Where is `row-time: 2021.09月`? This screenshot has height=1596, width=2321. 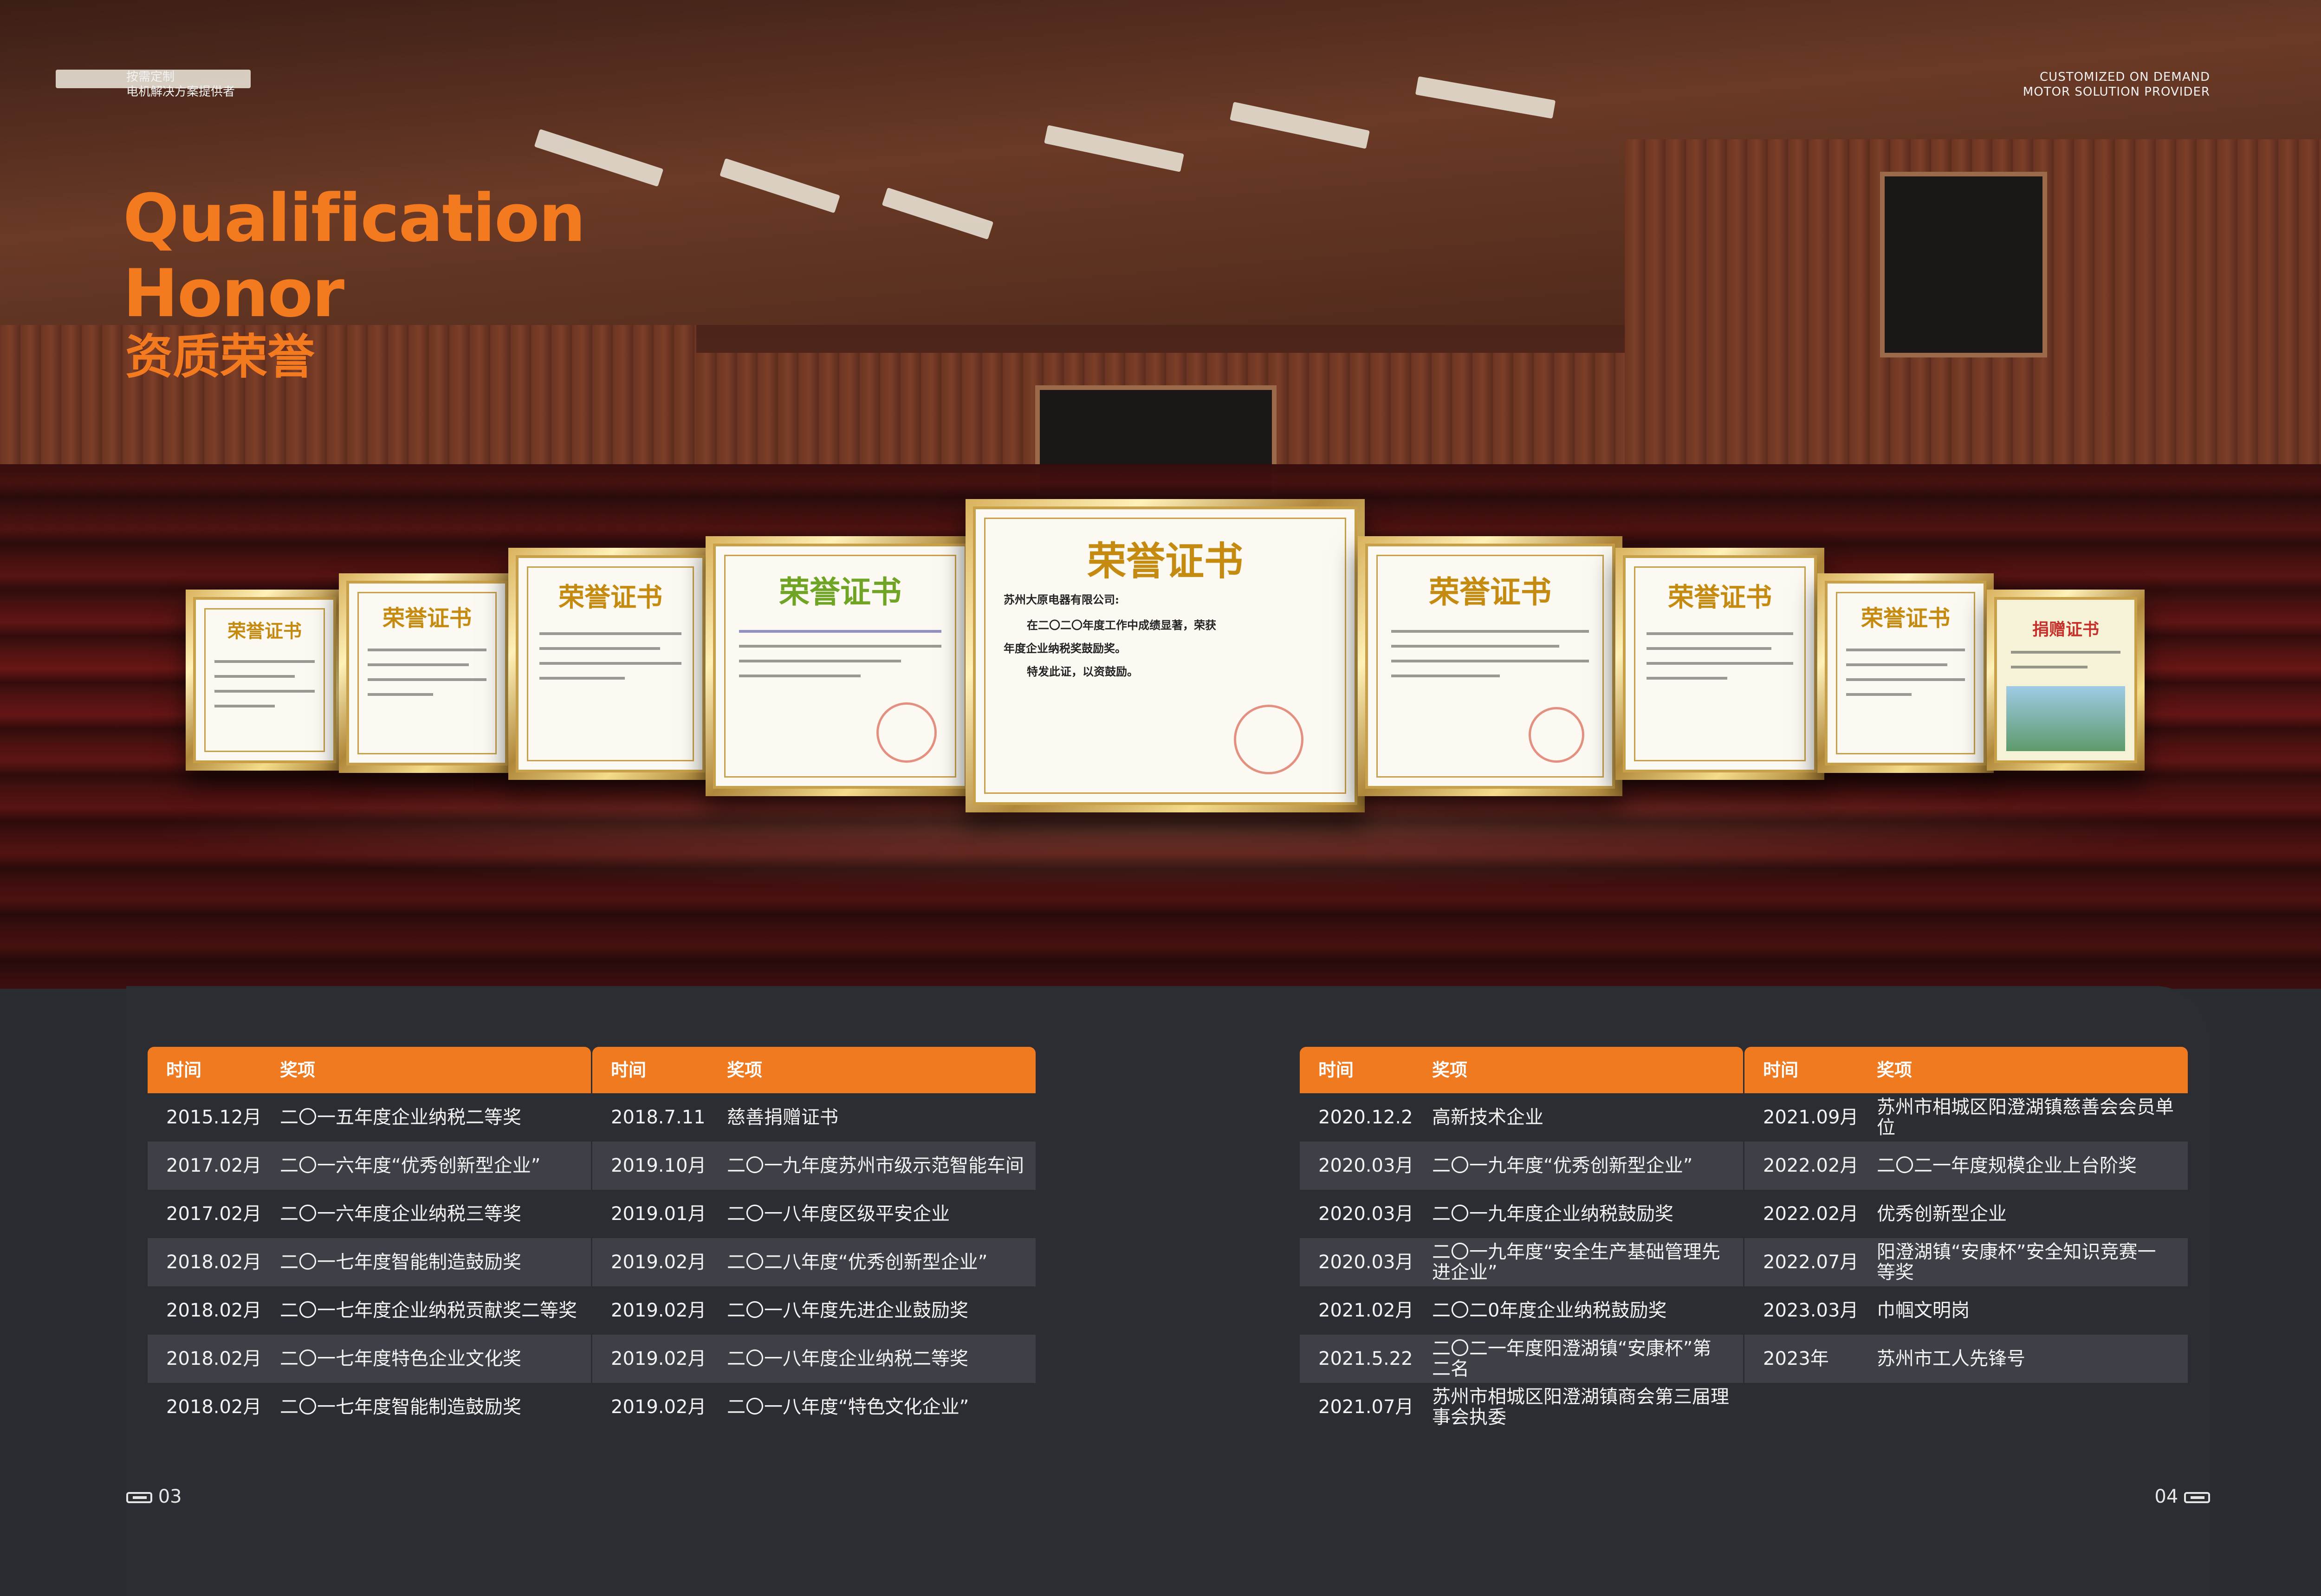
row-time: 2021.09月 is located at coordinates (1811, 1117).